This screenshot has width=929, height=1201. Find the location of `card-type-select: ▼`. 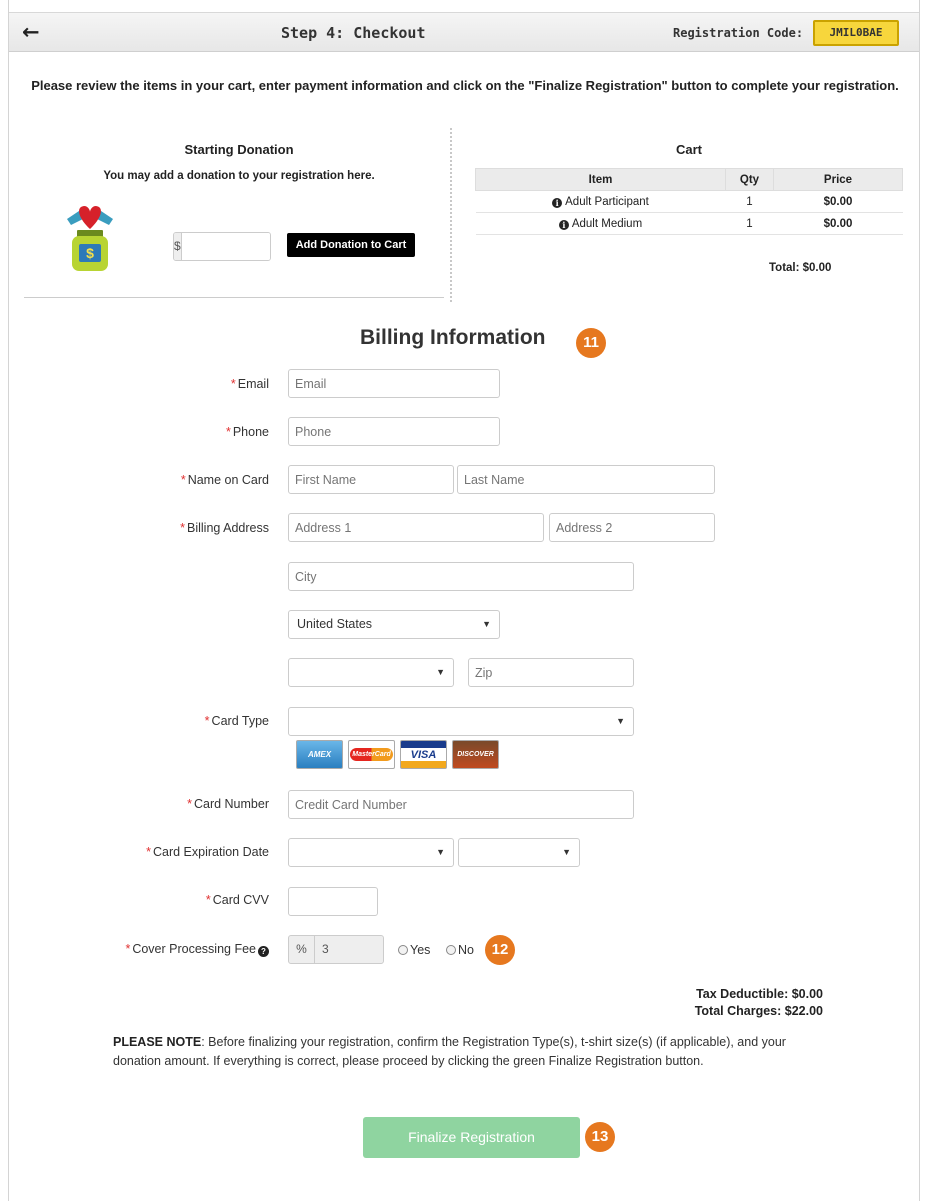

card-type-select: ▼ is located at coordinates (461, 721).